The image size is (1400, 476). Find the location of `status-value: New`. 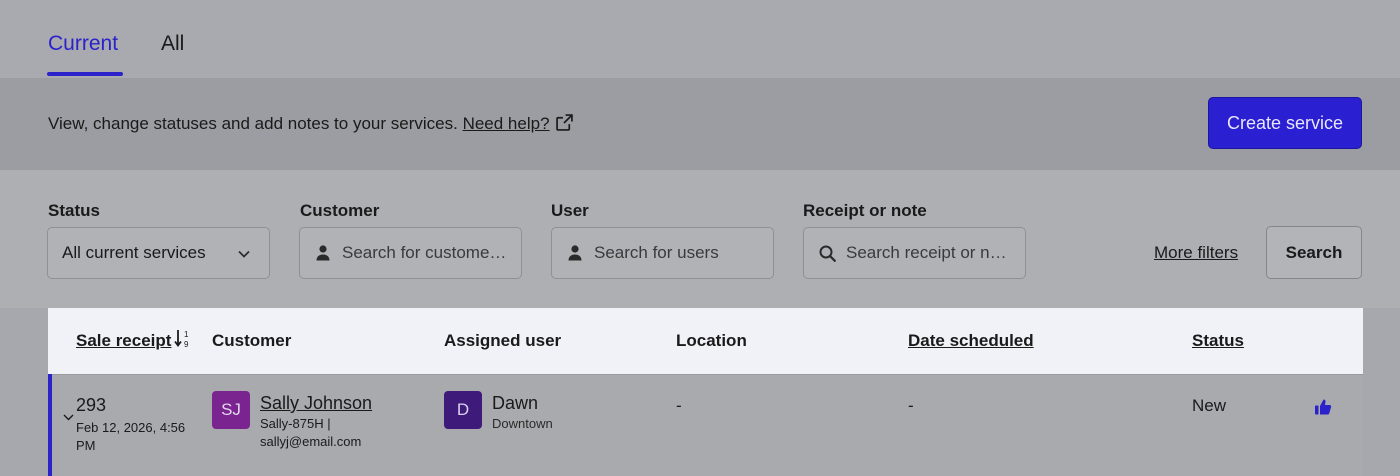

status-value: New is located at coordinates (1209, 405).